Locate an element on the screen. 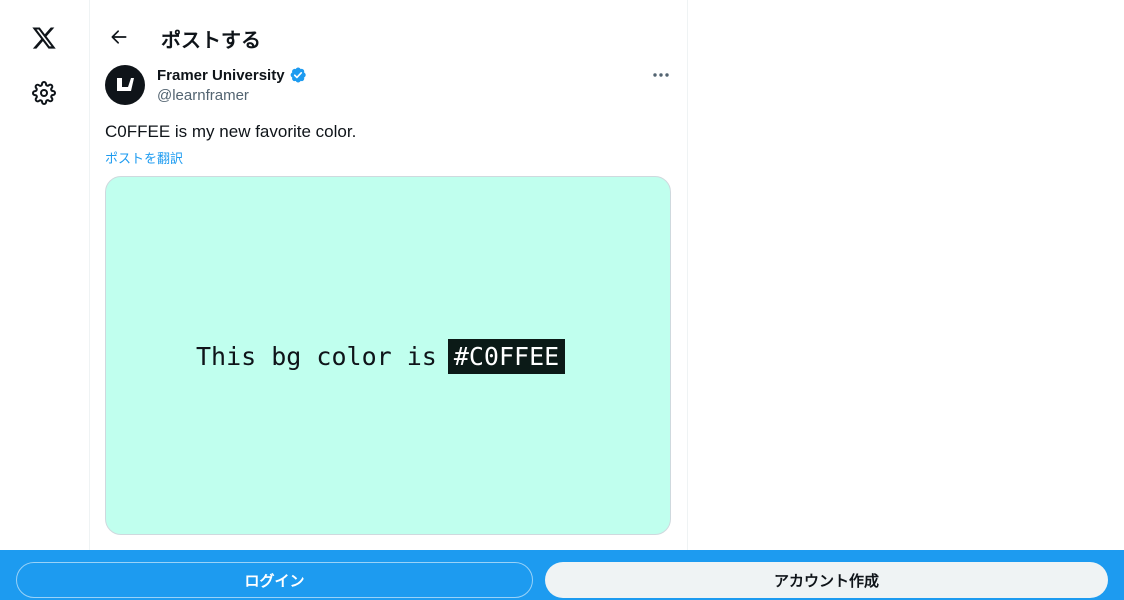 The image size is (1124, 600). x-logo-icon is located at coordinates (44, 38).